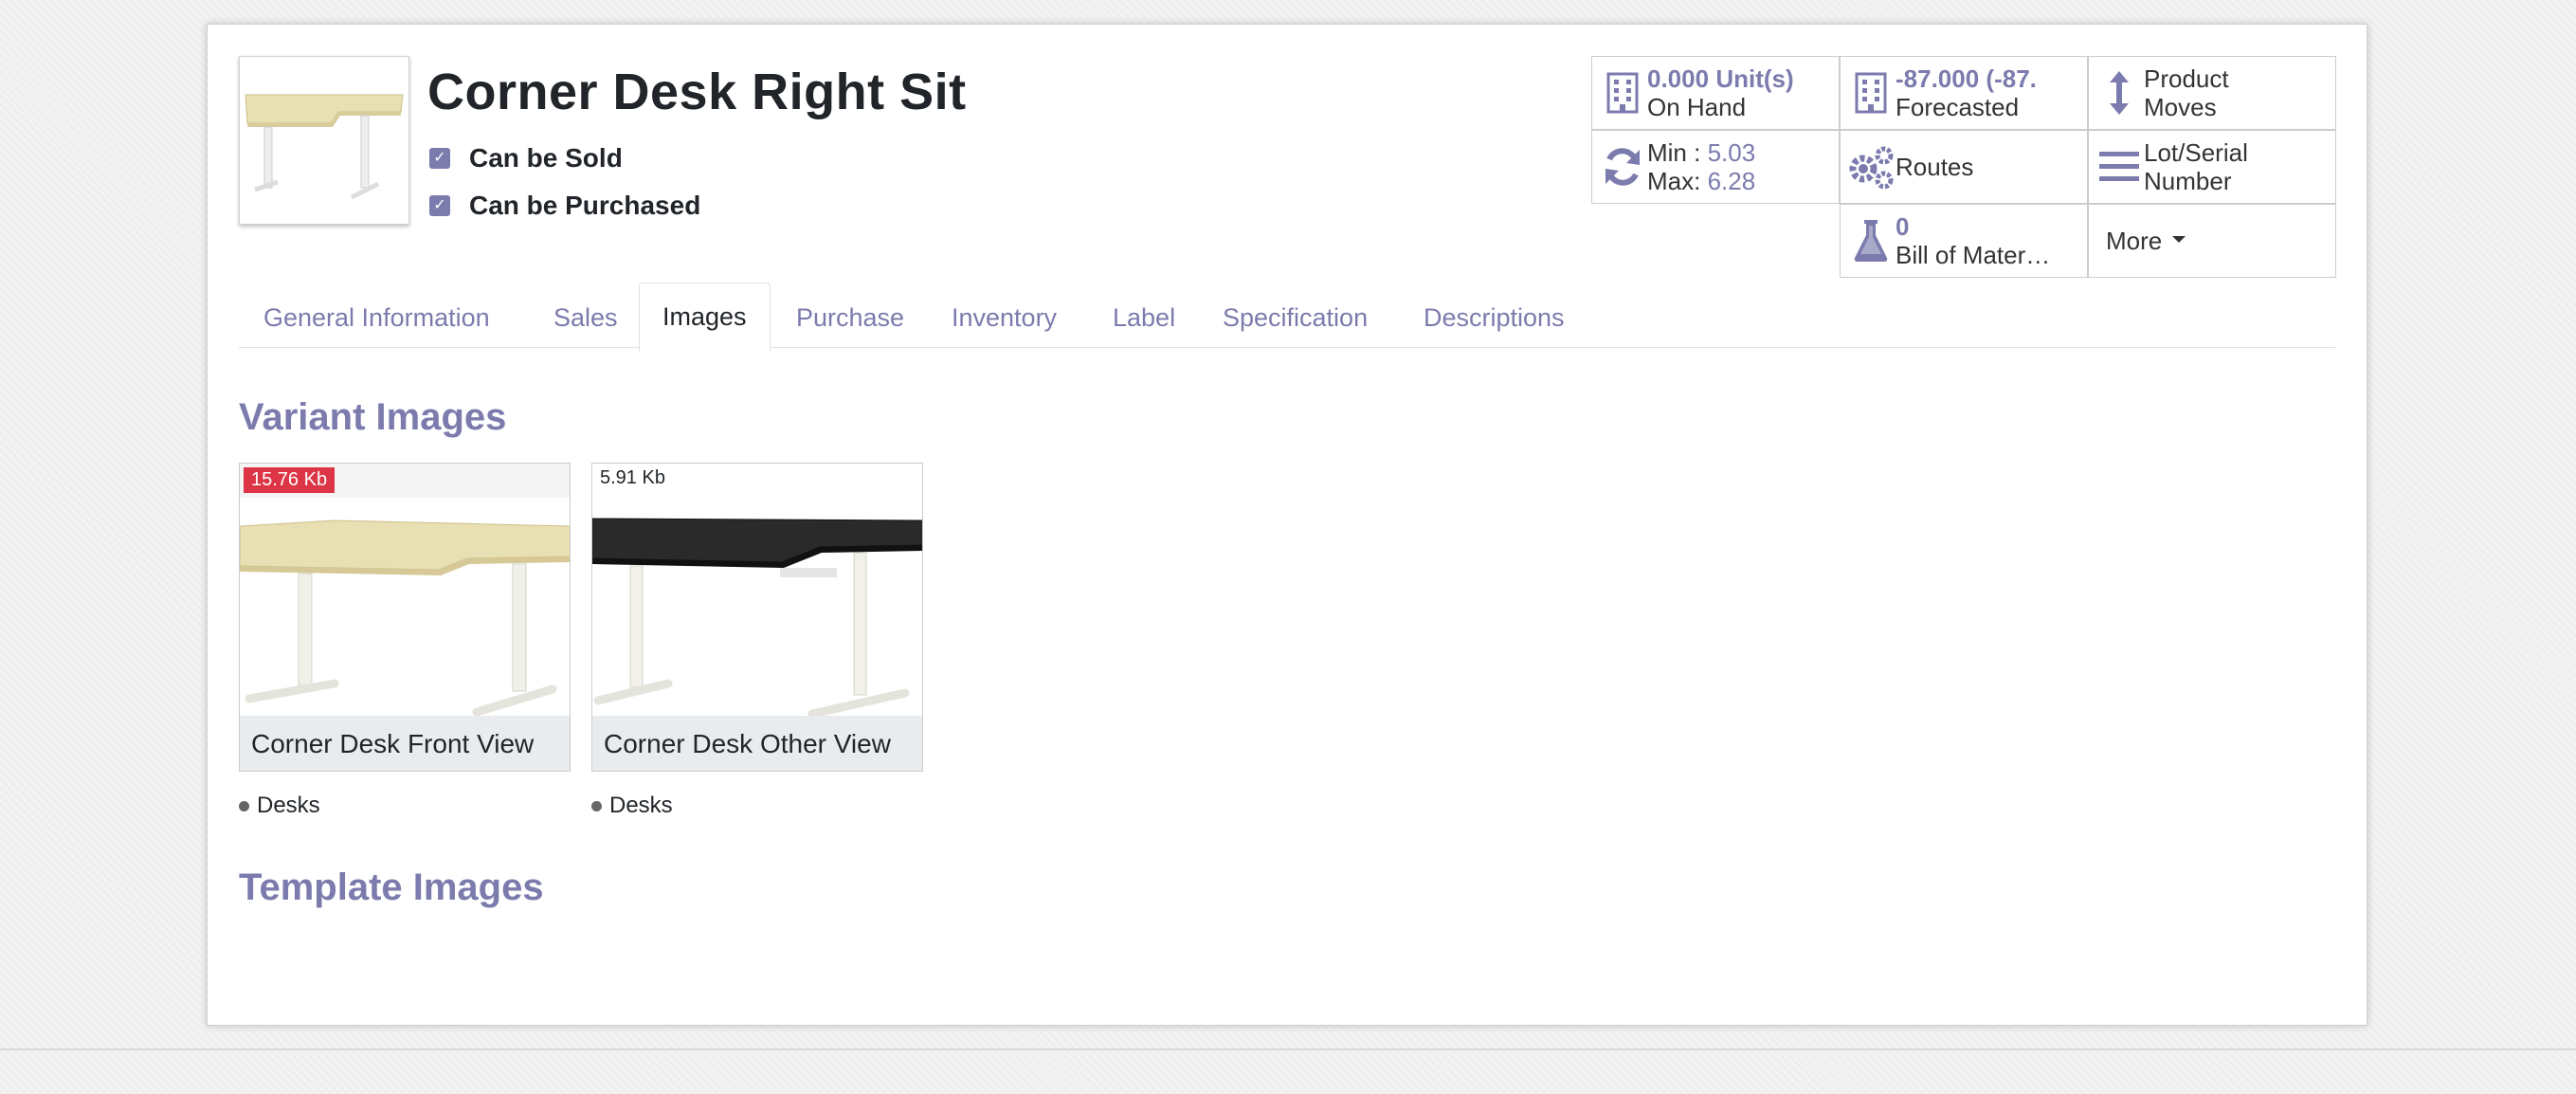 This screenshot has height=1094, width=2576. What do you see at coordinates (1674, 152) in the screenshot?
I see `min-label: Min :` at bounding box center [1674, 152].